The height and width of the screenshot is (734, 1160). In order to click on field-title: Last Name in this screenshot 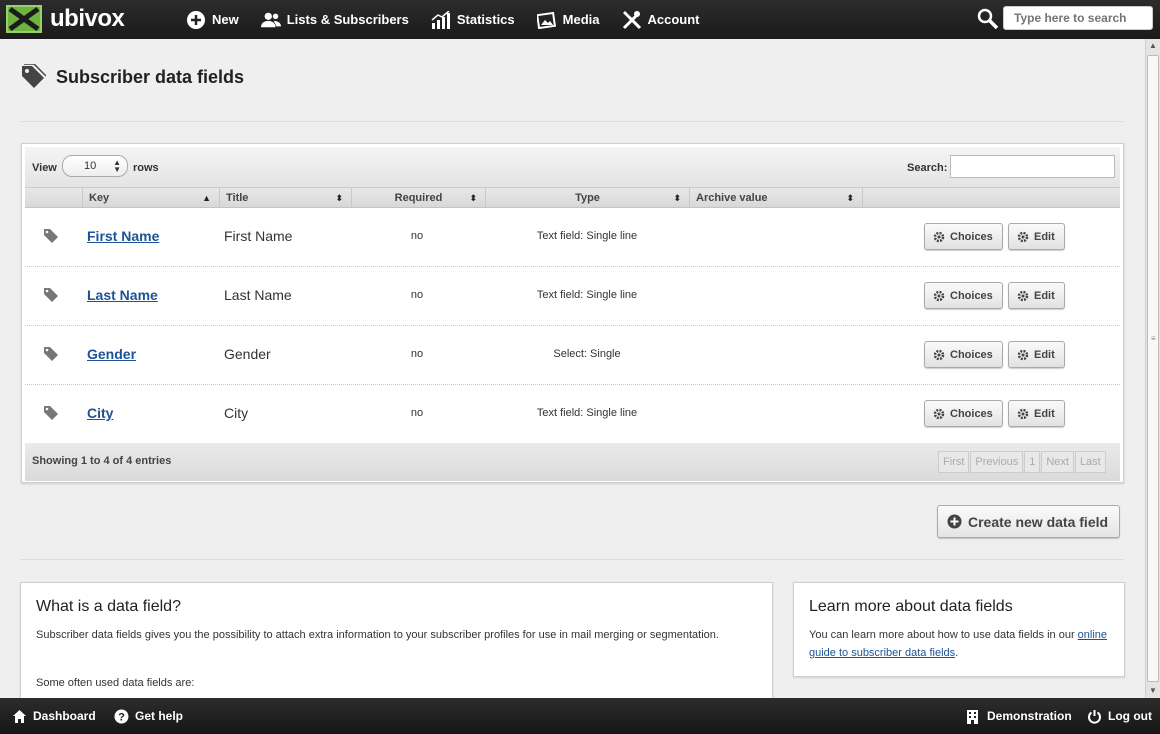, I will do `click(258, 295)`.